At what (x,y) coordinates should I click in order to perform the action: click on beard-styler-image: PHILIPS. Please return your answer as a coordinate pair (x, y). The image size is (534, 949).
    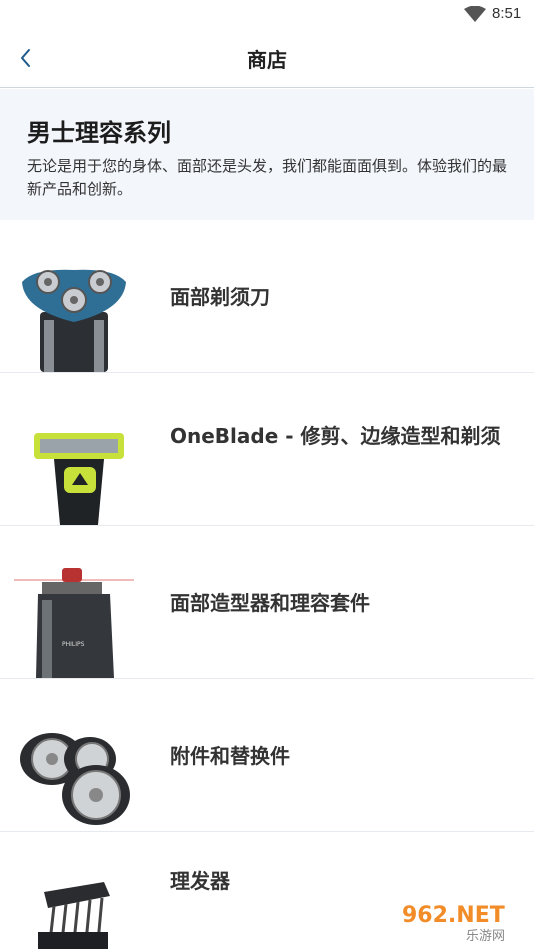
    Looking at the image, I should click on (74, 623).